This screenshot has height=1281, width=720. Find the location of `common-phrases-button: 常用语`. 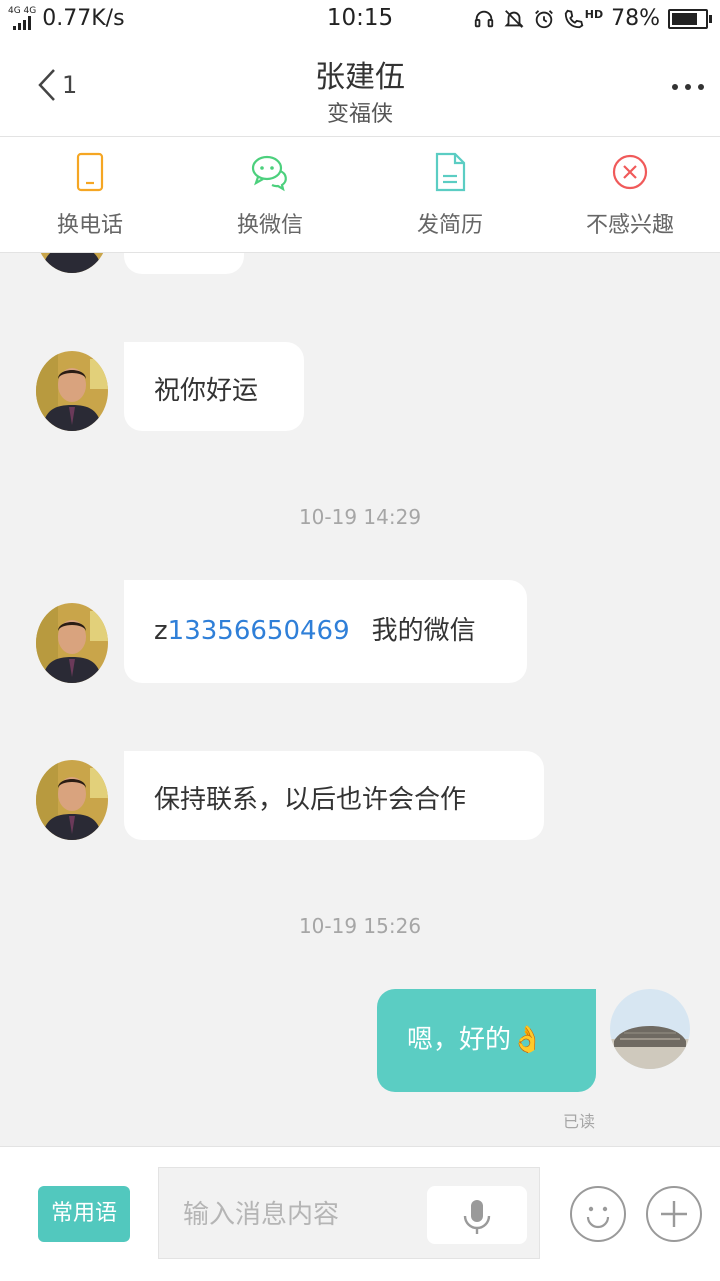

common-phrases-button: 常用语 is located at coordinates (84, 1214).